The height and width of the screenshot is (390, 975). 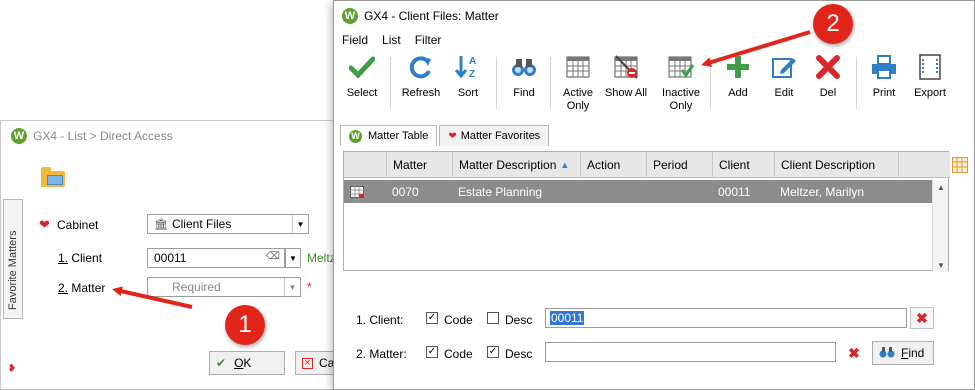 What do you see at coordinates (245, 325) in the screenshot?
I see `annotation-badge-1: 1` at bounding box center [245, 325].